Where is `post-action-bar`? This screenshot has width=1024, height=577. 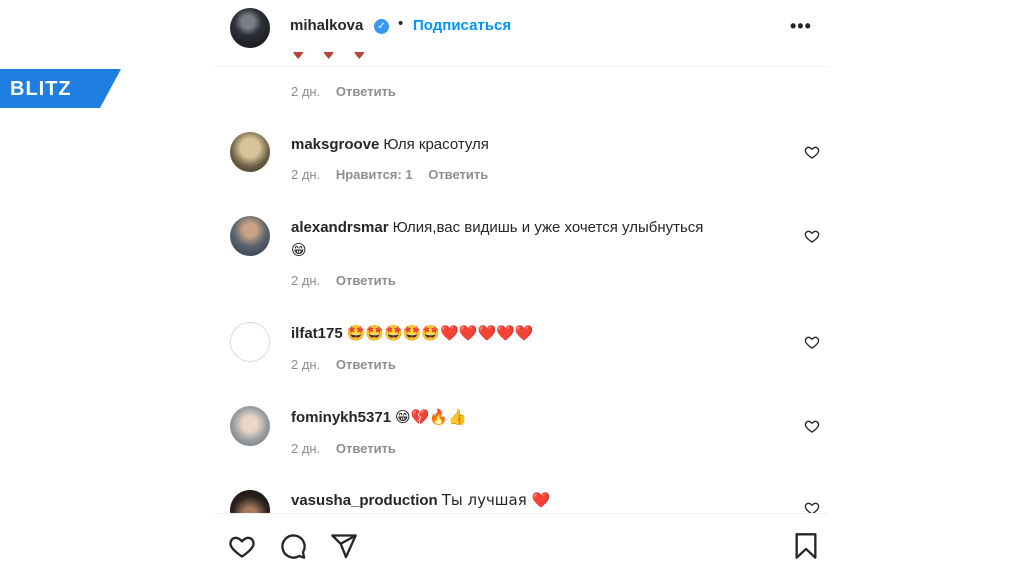
post-action-bar is located at coordinates (521, 545).